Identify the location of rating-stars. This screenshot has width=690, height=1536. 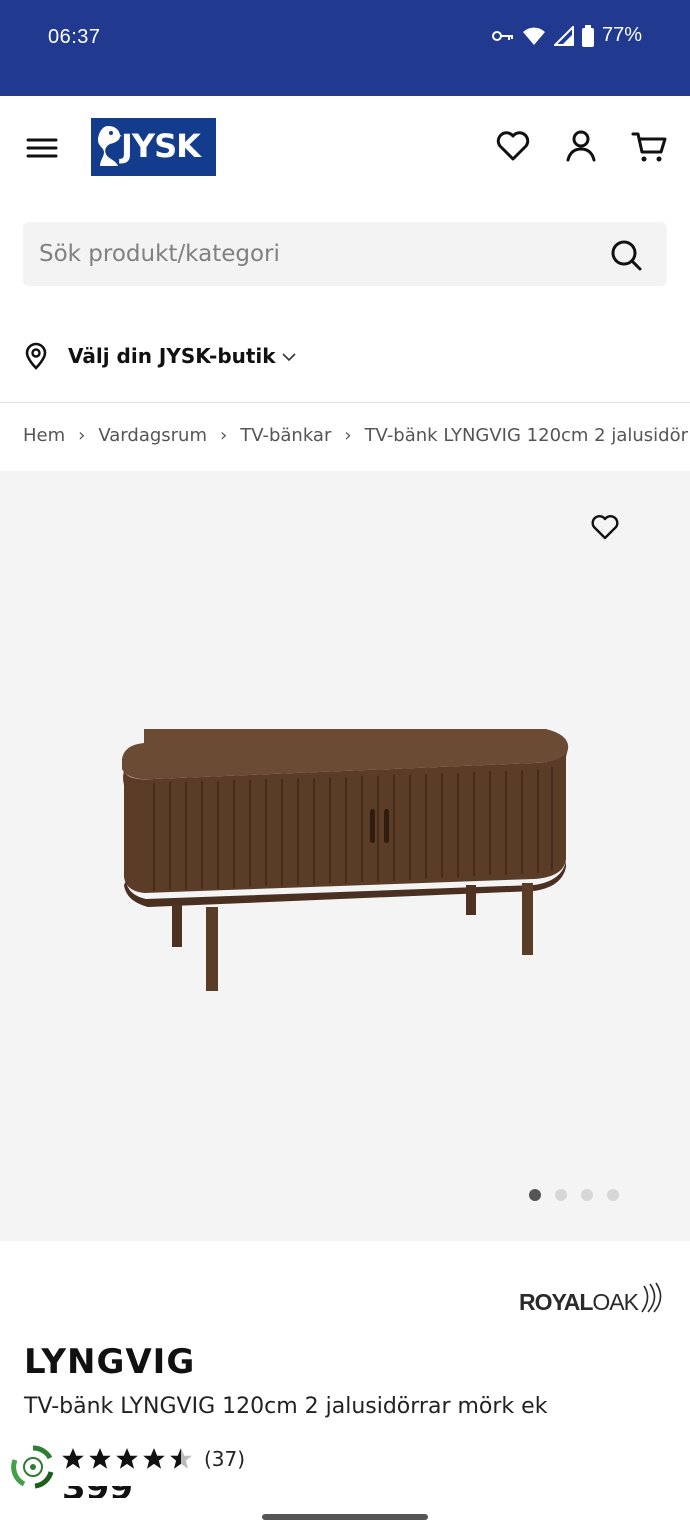
(127, 1459).